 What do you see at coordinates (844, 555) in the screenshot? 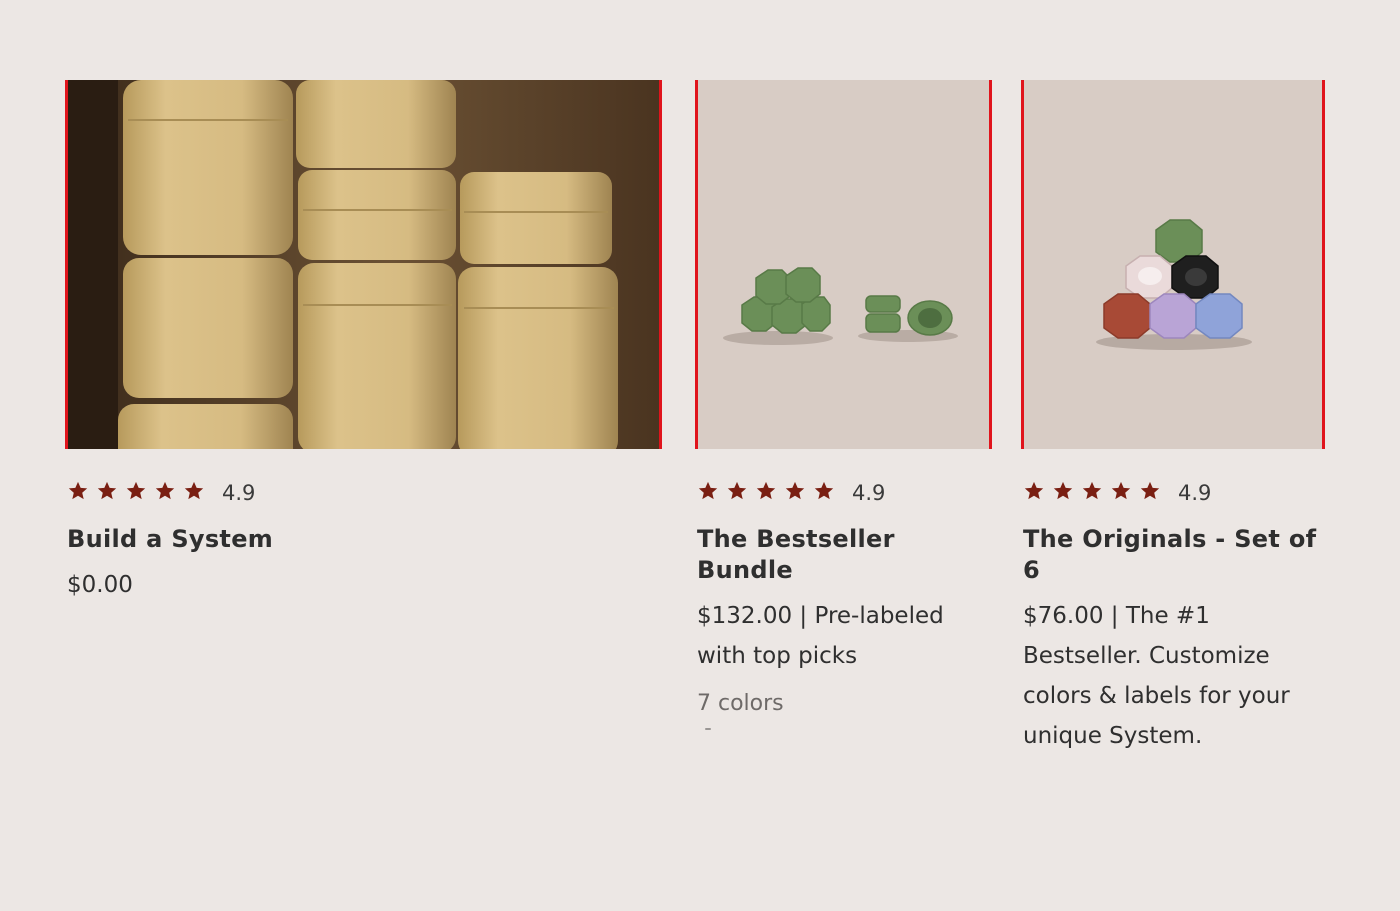
I see `product-title: The Bestseller Bundle` at bounding box center [844, 555].